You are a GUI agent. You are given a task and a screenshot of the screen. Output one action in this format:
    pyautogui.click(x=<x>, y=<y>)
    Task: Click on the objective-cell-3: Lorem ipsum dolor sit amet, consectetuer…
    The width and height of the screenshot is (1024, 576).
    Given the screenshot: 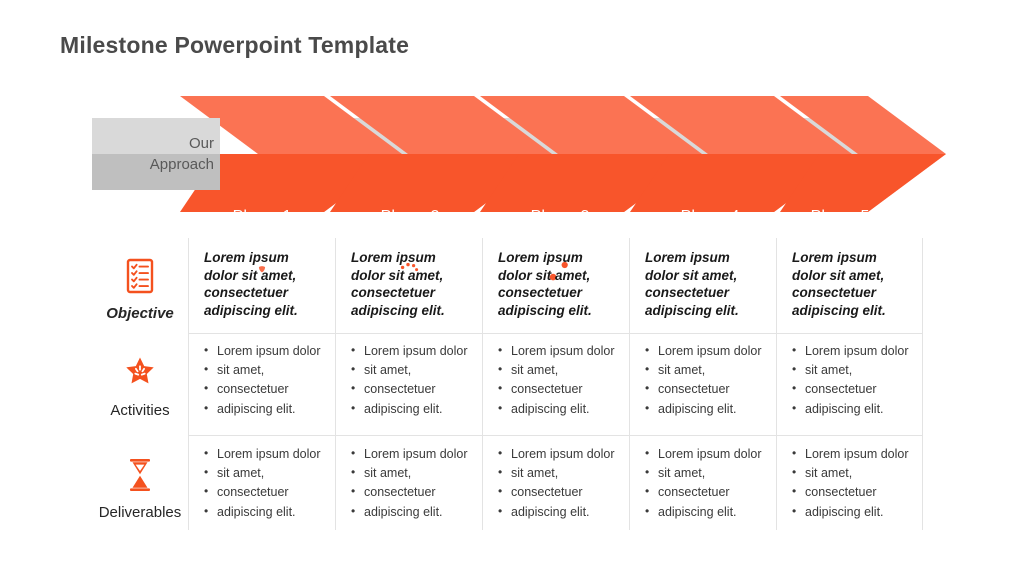 What is the action you would take?
    pyautogui.click(x=545, y=284)
    